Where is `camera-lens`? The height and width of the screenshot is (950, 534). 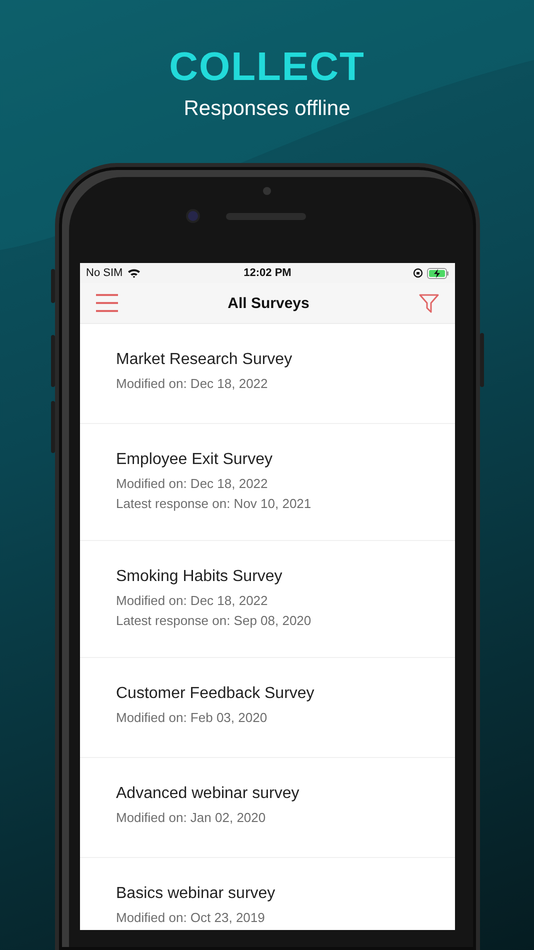
camera-lens is located at coordinates (193, 216).